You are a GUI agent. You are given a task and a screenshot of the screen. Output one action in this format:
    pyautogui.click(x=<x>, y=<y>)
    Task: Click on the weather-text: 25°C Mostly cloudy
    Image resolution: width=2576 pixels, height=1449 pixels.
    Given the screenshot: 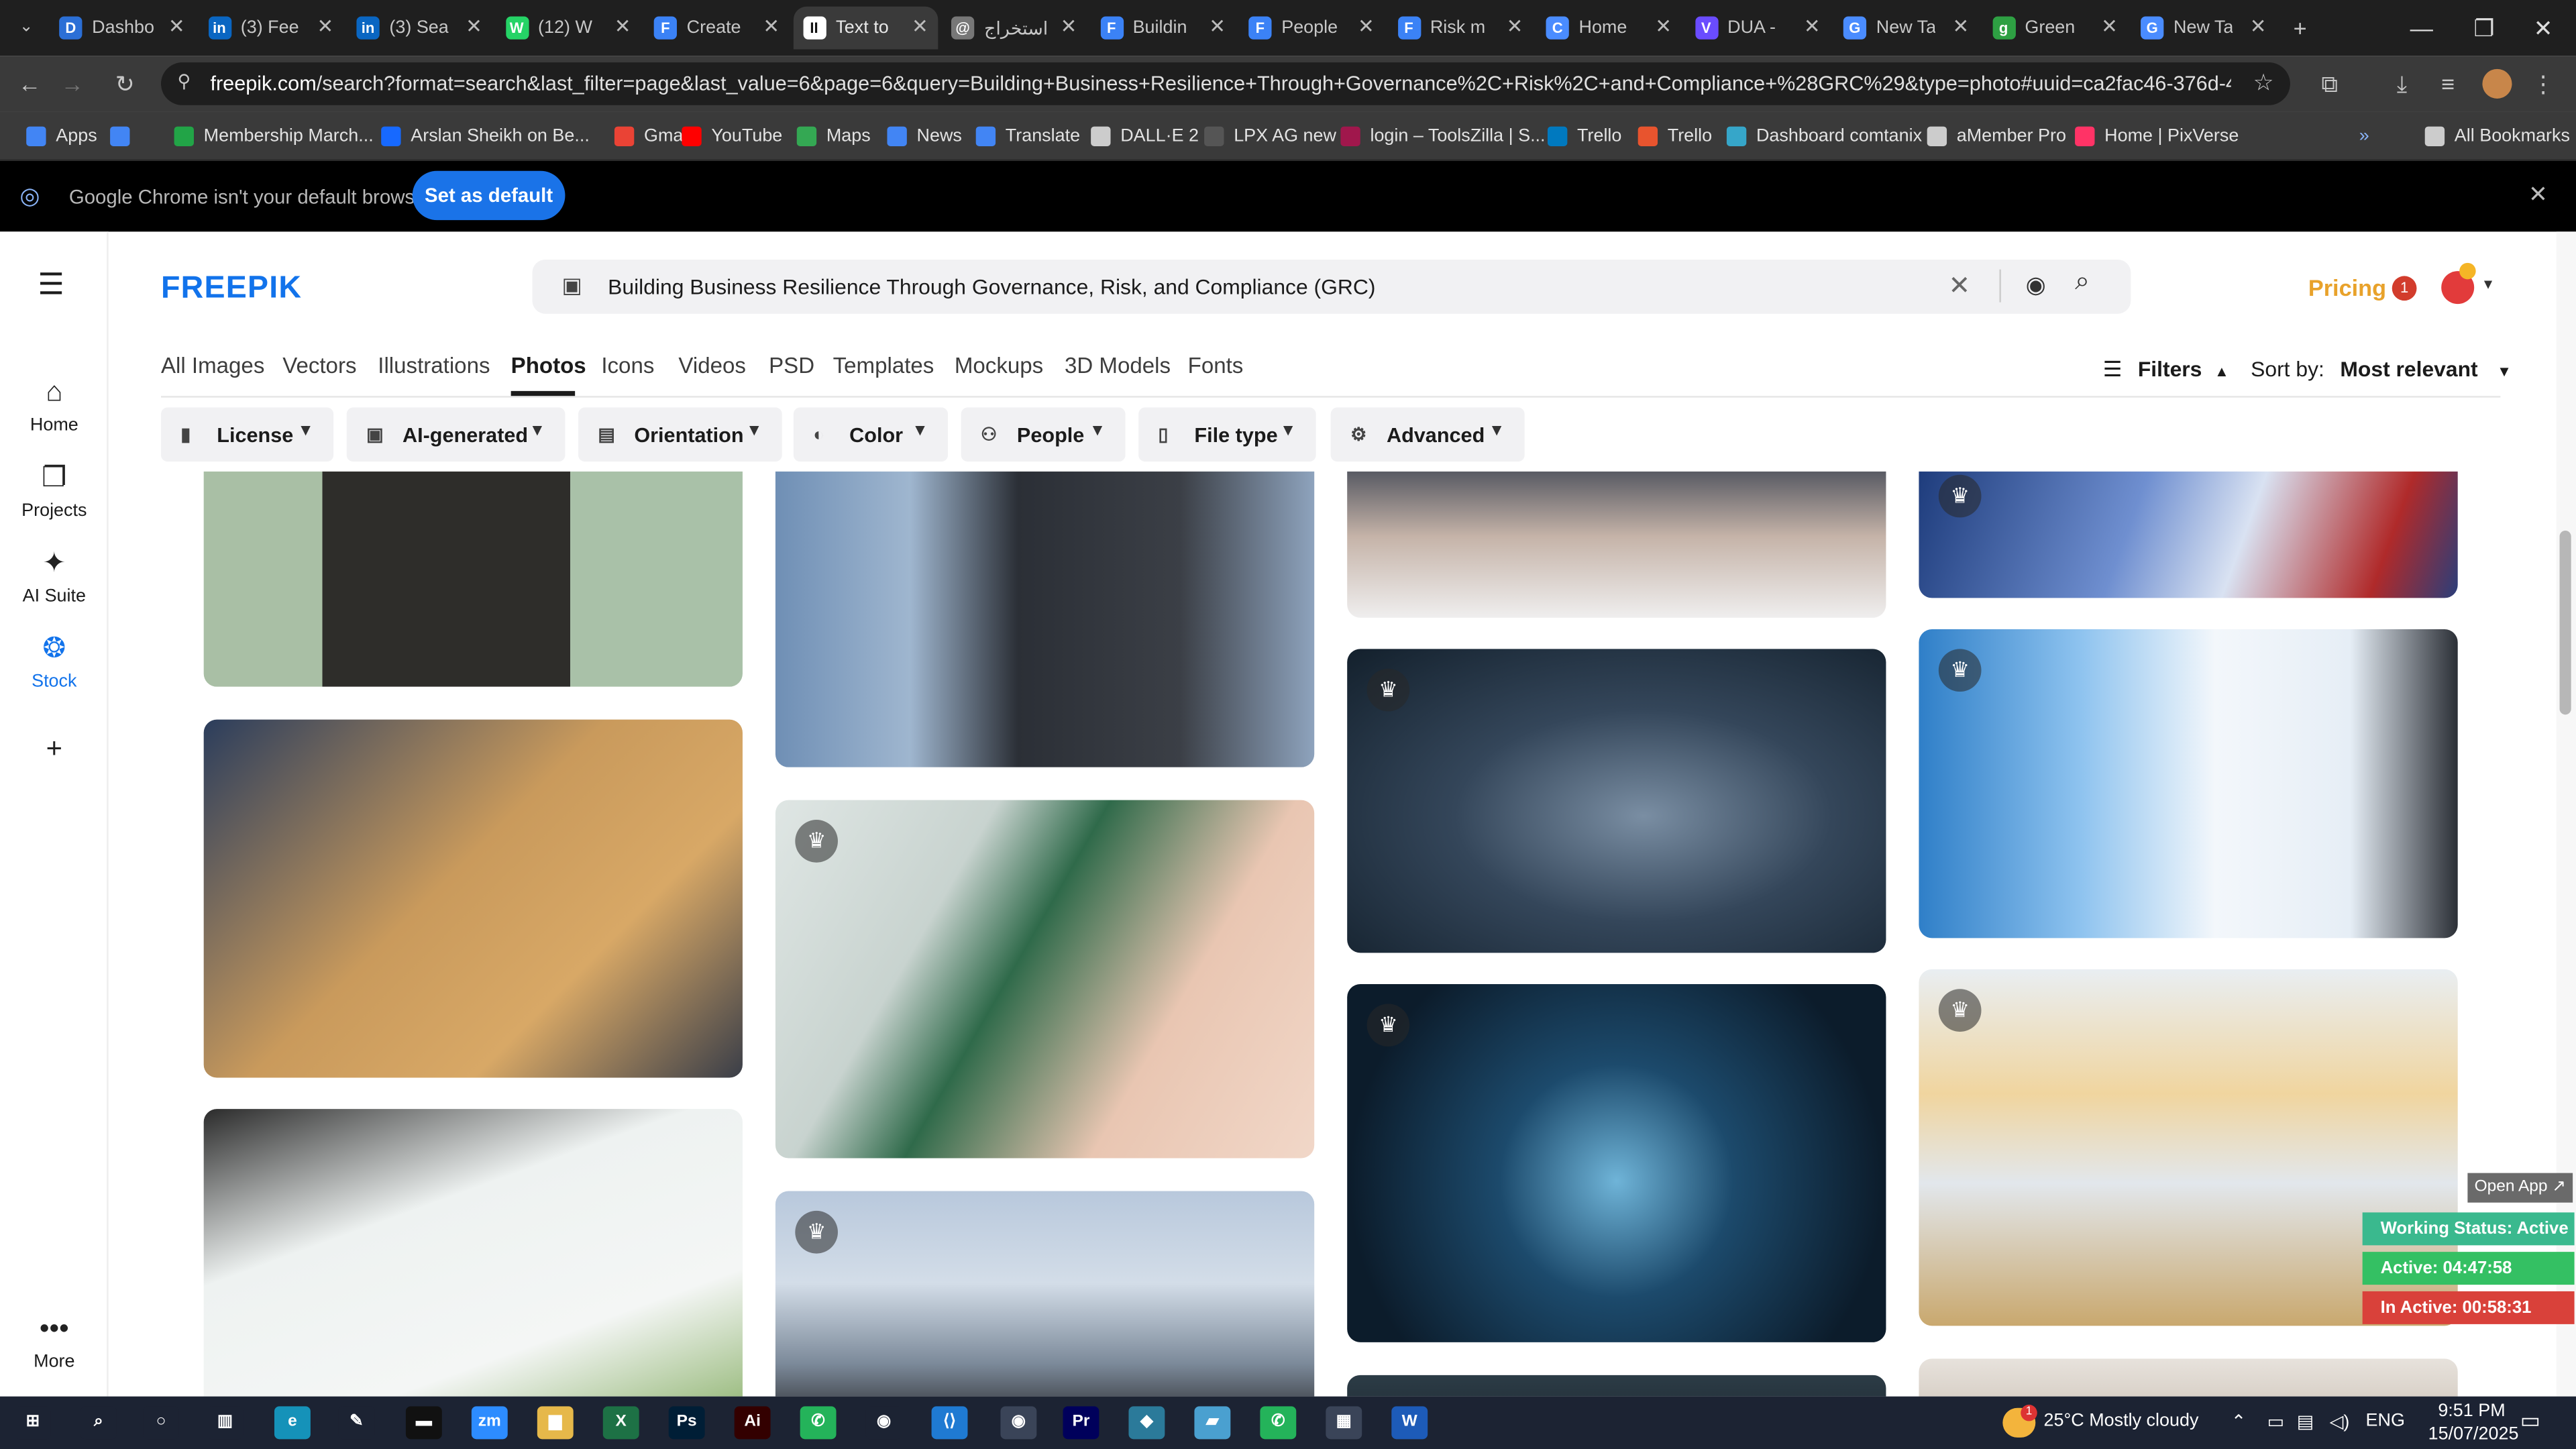 What is the action you would take?
    pyautogui.click(x=2121, y=1421)
    